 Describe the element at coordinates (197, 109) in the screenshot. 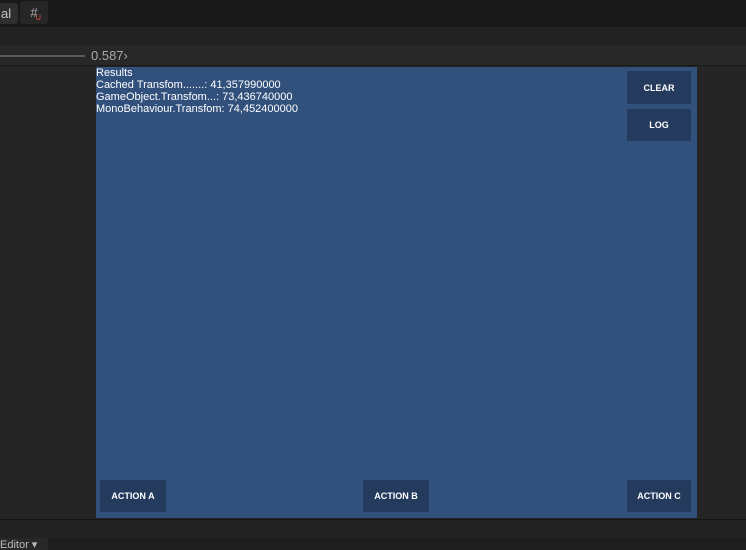

I see `result-line: MonoBehaviour.Transfom: 74,452400000` at that location.